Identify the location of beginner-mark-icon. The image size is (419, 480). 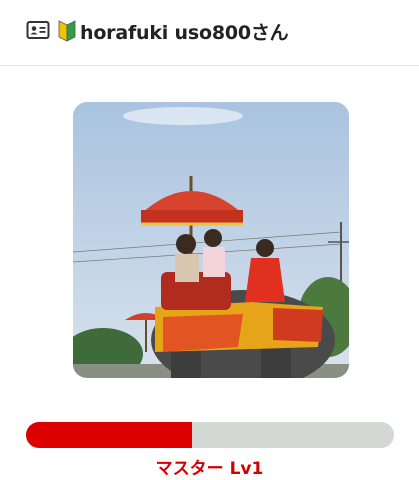
(67, 32).